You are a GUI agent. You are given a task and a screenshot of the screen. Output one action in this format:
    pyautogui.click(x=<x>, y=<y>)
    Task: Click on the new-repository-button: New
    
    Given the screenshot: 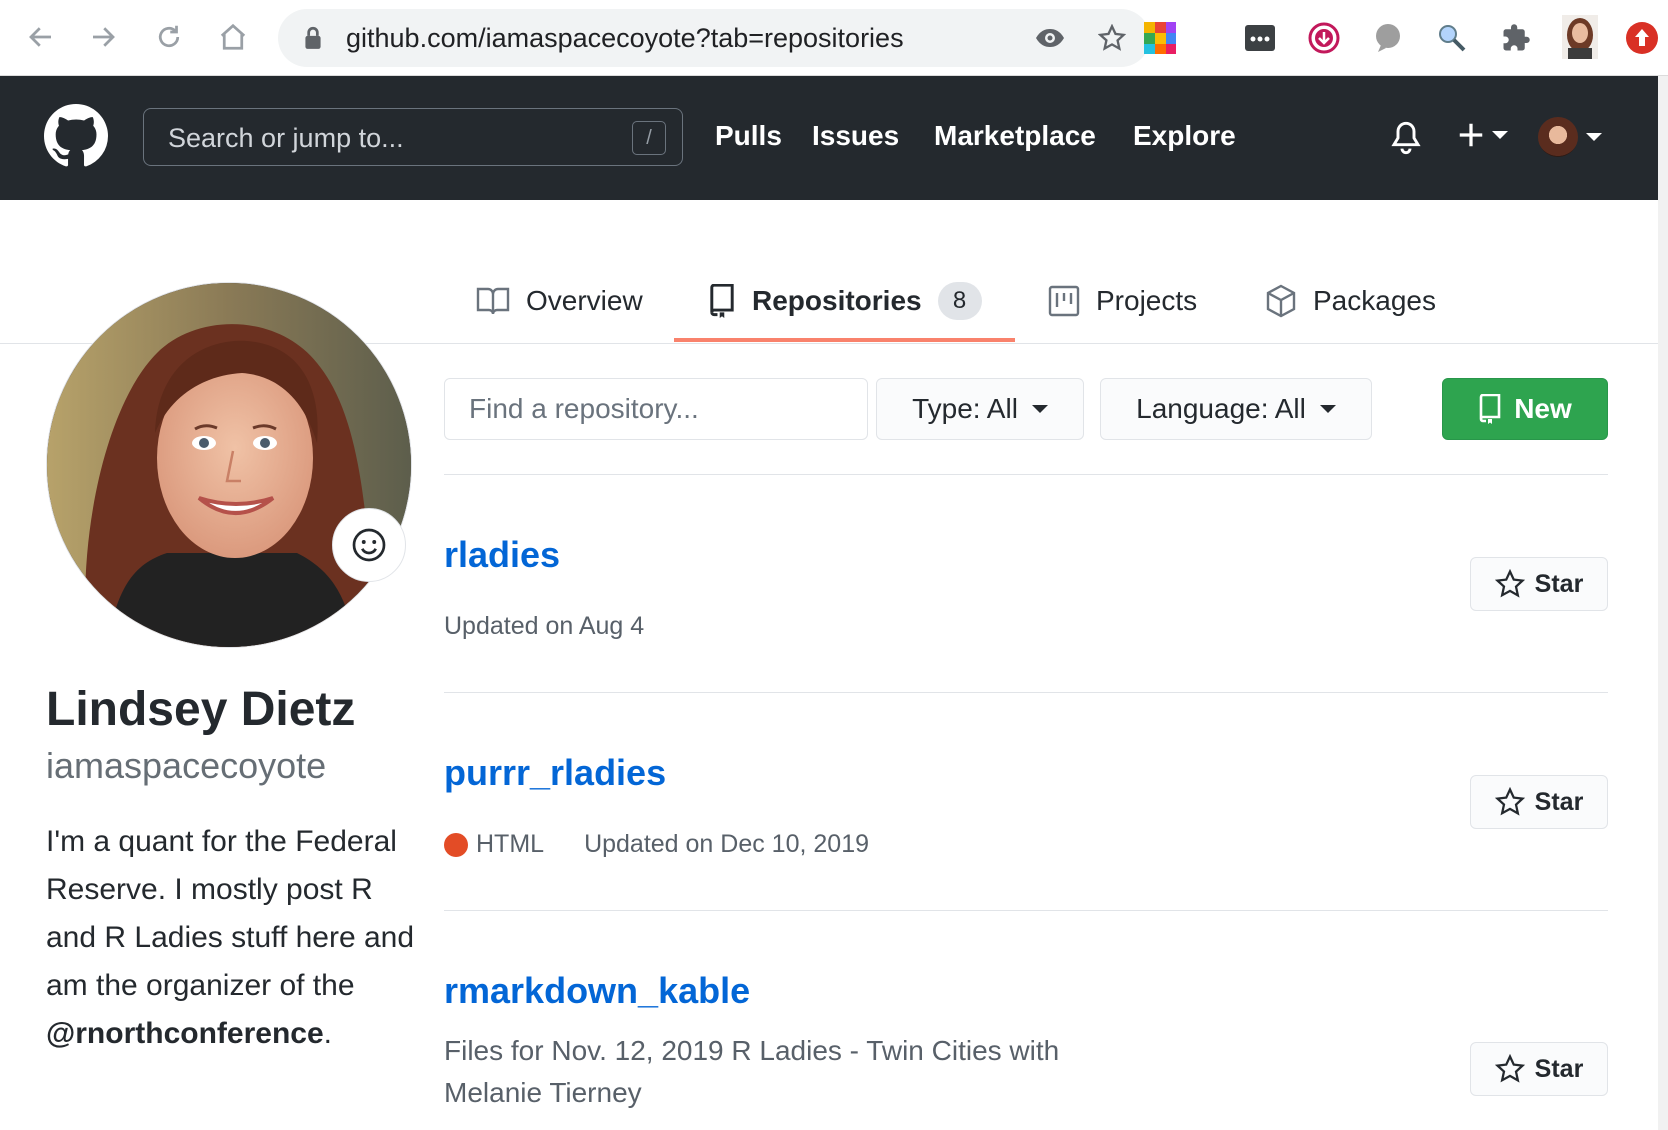 What is the action you would take?
    pyautogui.click(x=1525, y=409)
    